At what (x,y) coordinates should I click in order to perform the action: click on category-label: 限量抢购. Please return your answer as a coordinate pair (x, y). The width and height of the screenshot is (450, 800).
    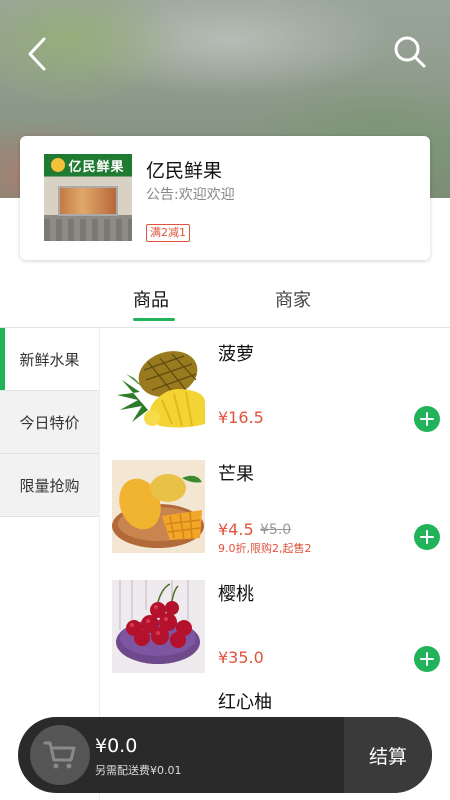
    Looking at the image, I should click on (49, 485).